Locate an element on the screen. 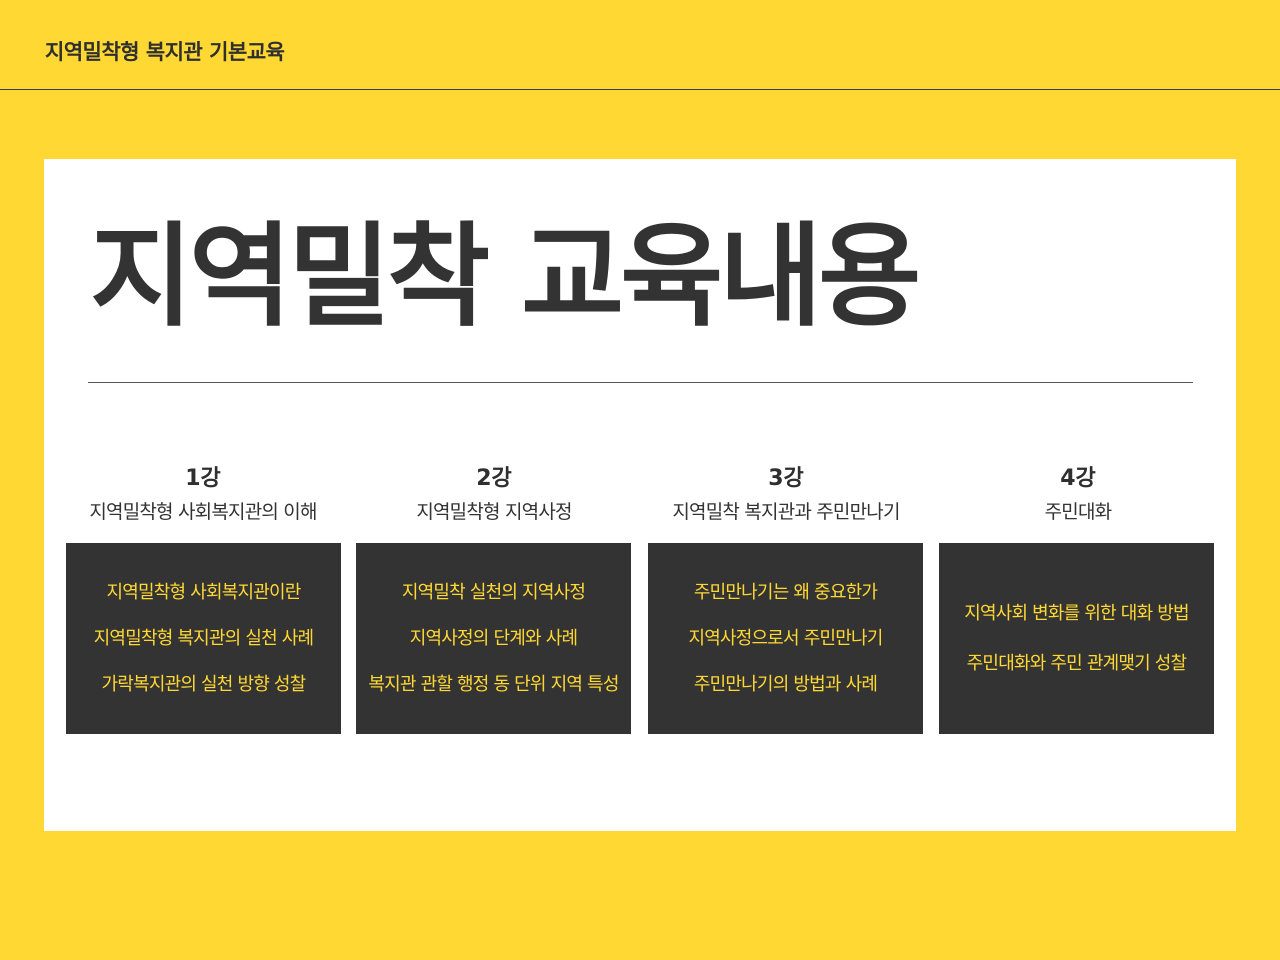  header-divider is located at coordinates (640, 89).